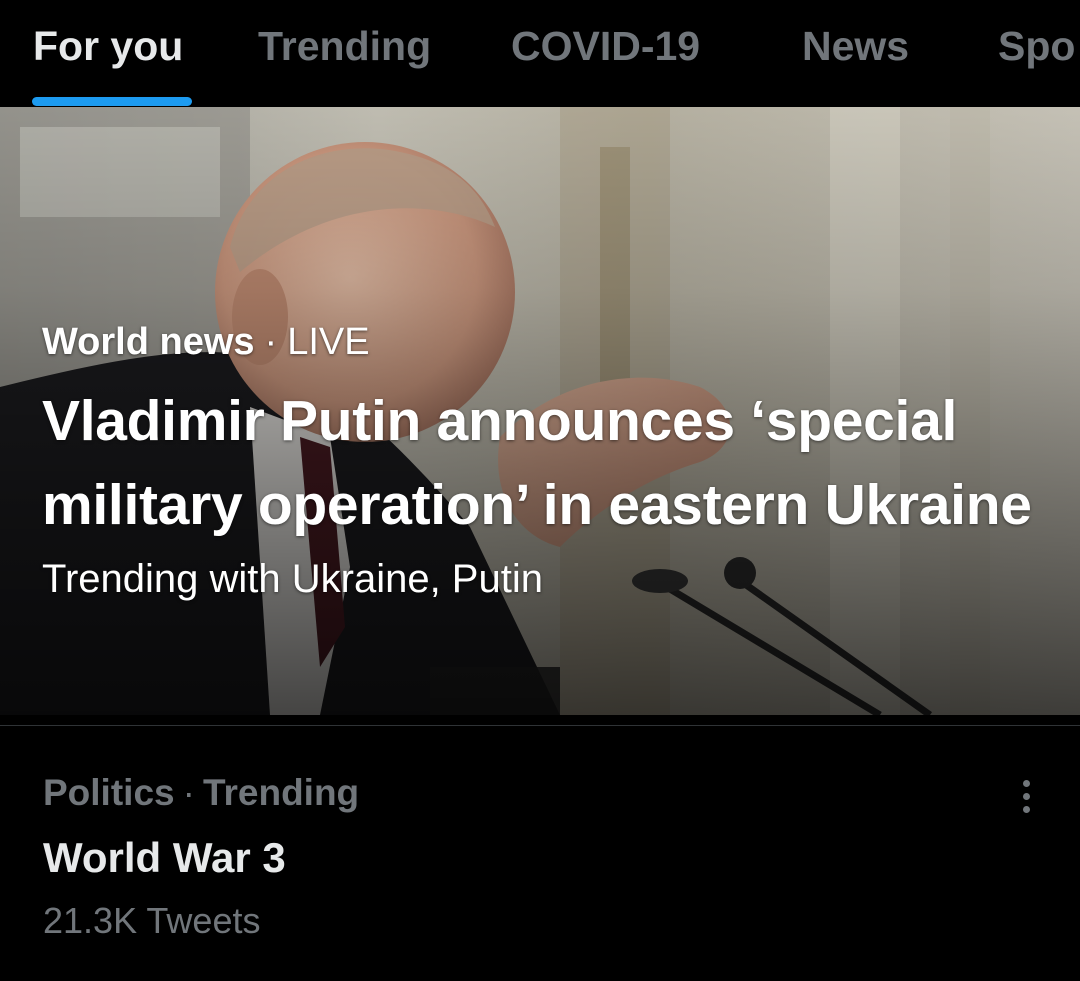 Image resolution: width=1080 pixels, height=981 pixels. What do you see at coordinates (109, 792) in the screenshot?
I see `trend-category: Politics` at bounding box center [109, 792].